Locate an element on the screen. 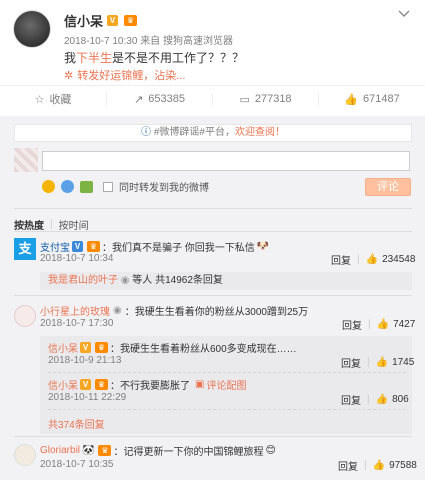  post-text: 我下半生是不是不用工作了？？？ is located at coordinates (154, 58).